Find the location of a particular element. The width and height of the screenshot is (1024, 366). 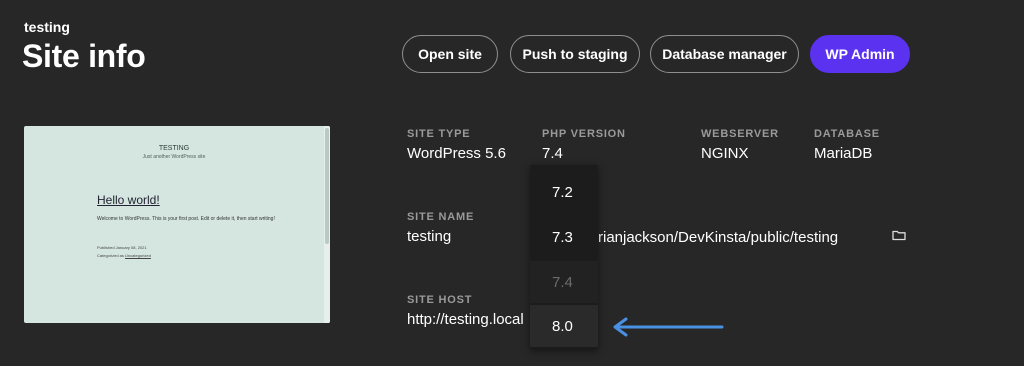

preview-published: Published January 08, 2021 is located at coordinates (122, 247).